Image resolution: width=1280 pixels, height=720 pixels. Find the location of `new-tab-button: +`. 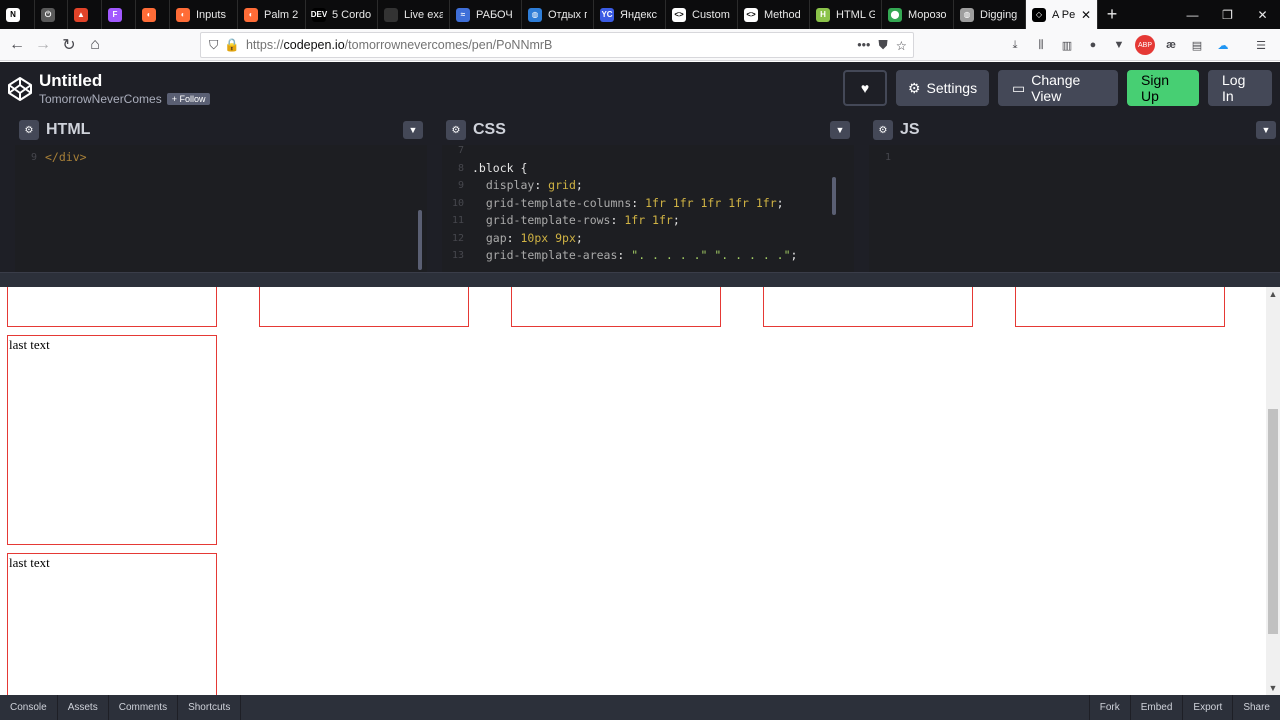

new-tab-button: + is located at coordinates (1112, 14).